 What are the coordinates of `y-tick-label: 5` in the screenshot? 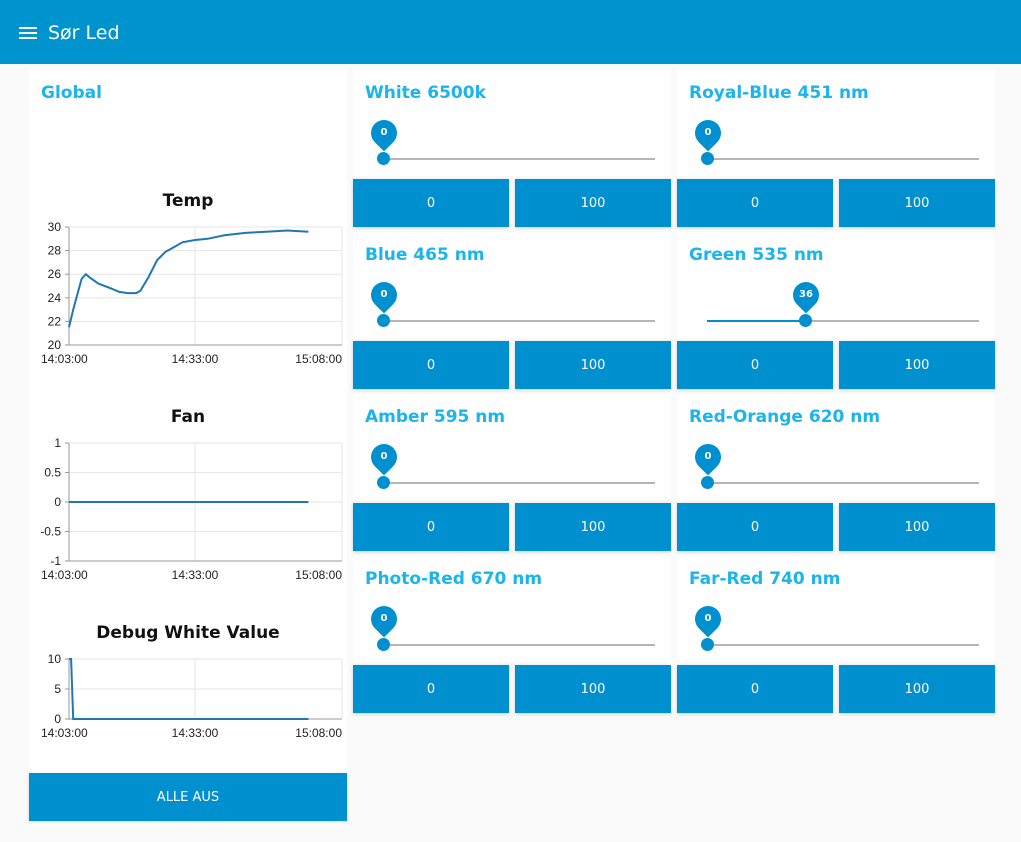 It's located at (57, 689).